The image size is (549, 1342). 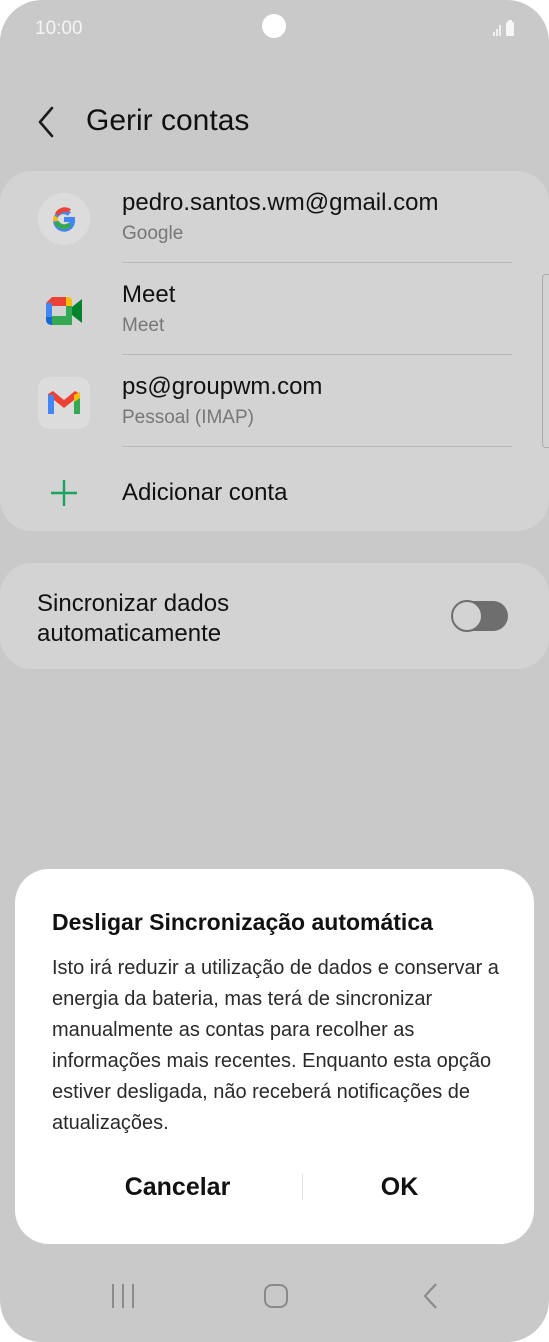 I want to click on status-time: 10:00, so click(x=59, y=28).